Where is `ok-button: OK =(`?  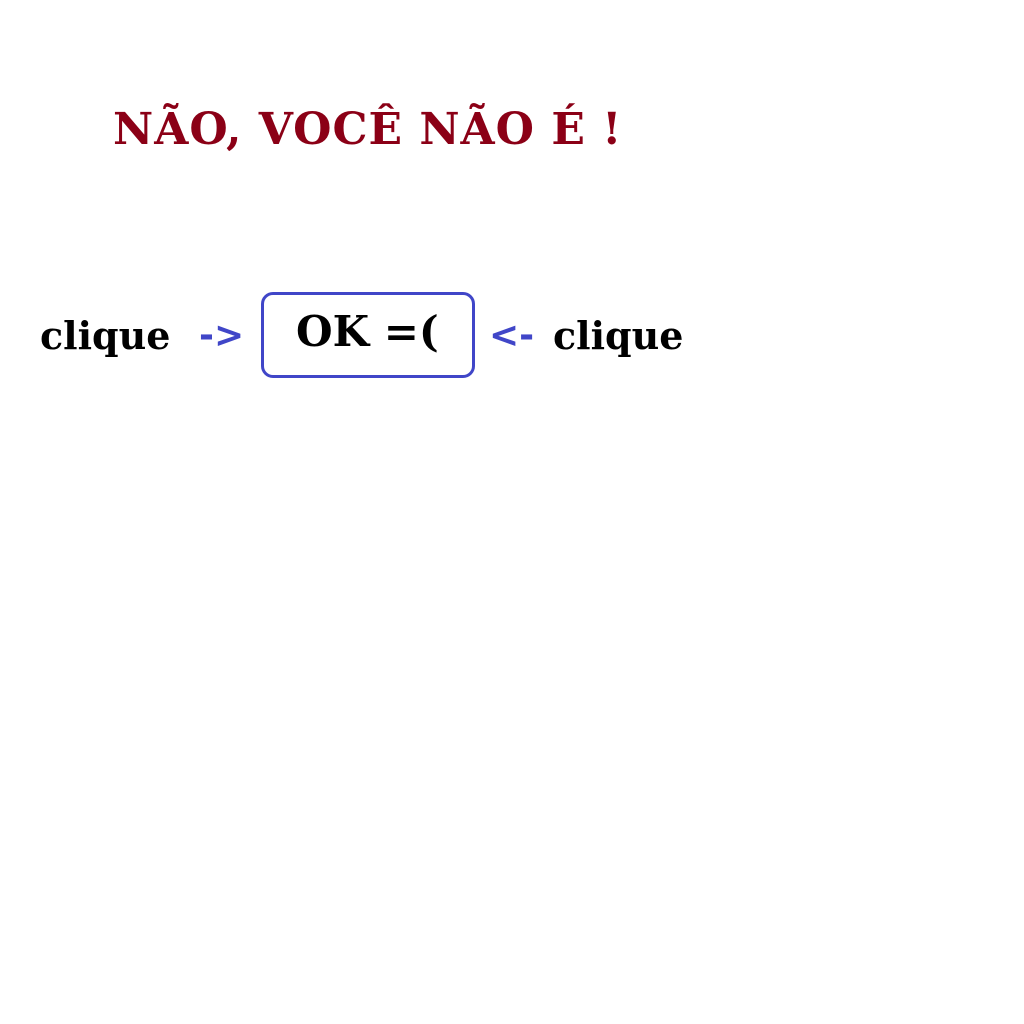 ok-button: OK =( is located at coordinates (368, 335).